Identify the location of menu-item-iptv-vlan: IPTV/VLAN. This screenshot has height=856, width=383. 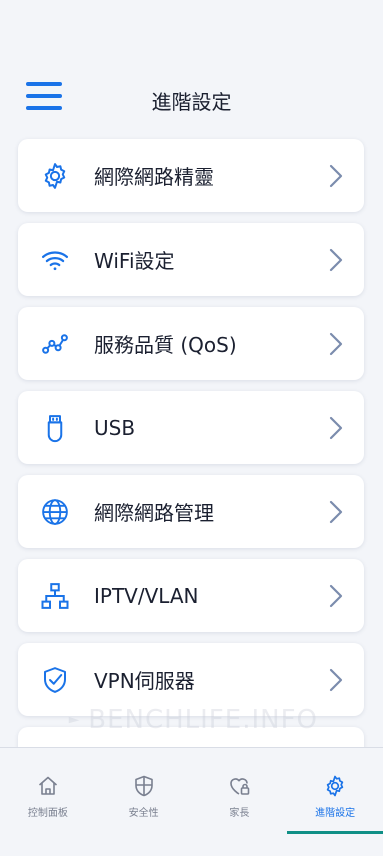
(191, 595).